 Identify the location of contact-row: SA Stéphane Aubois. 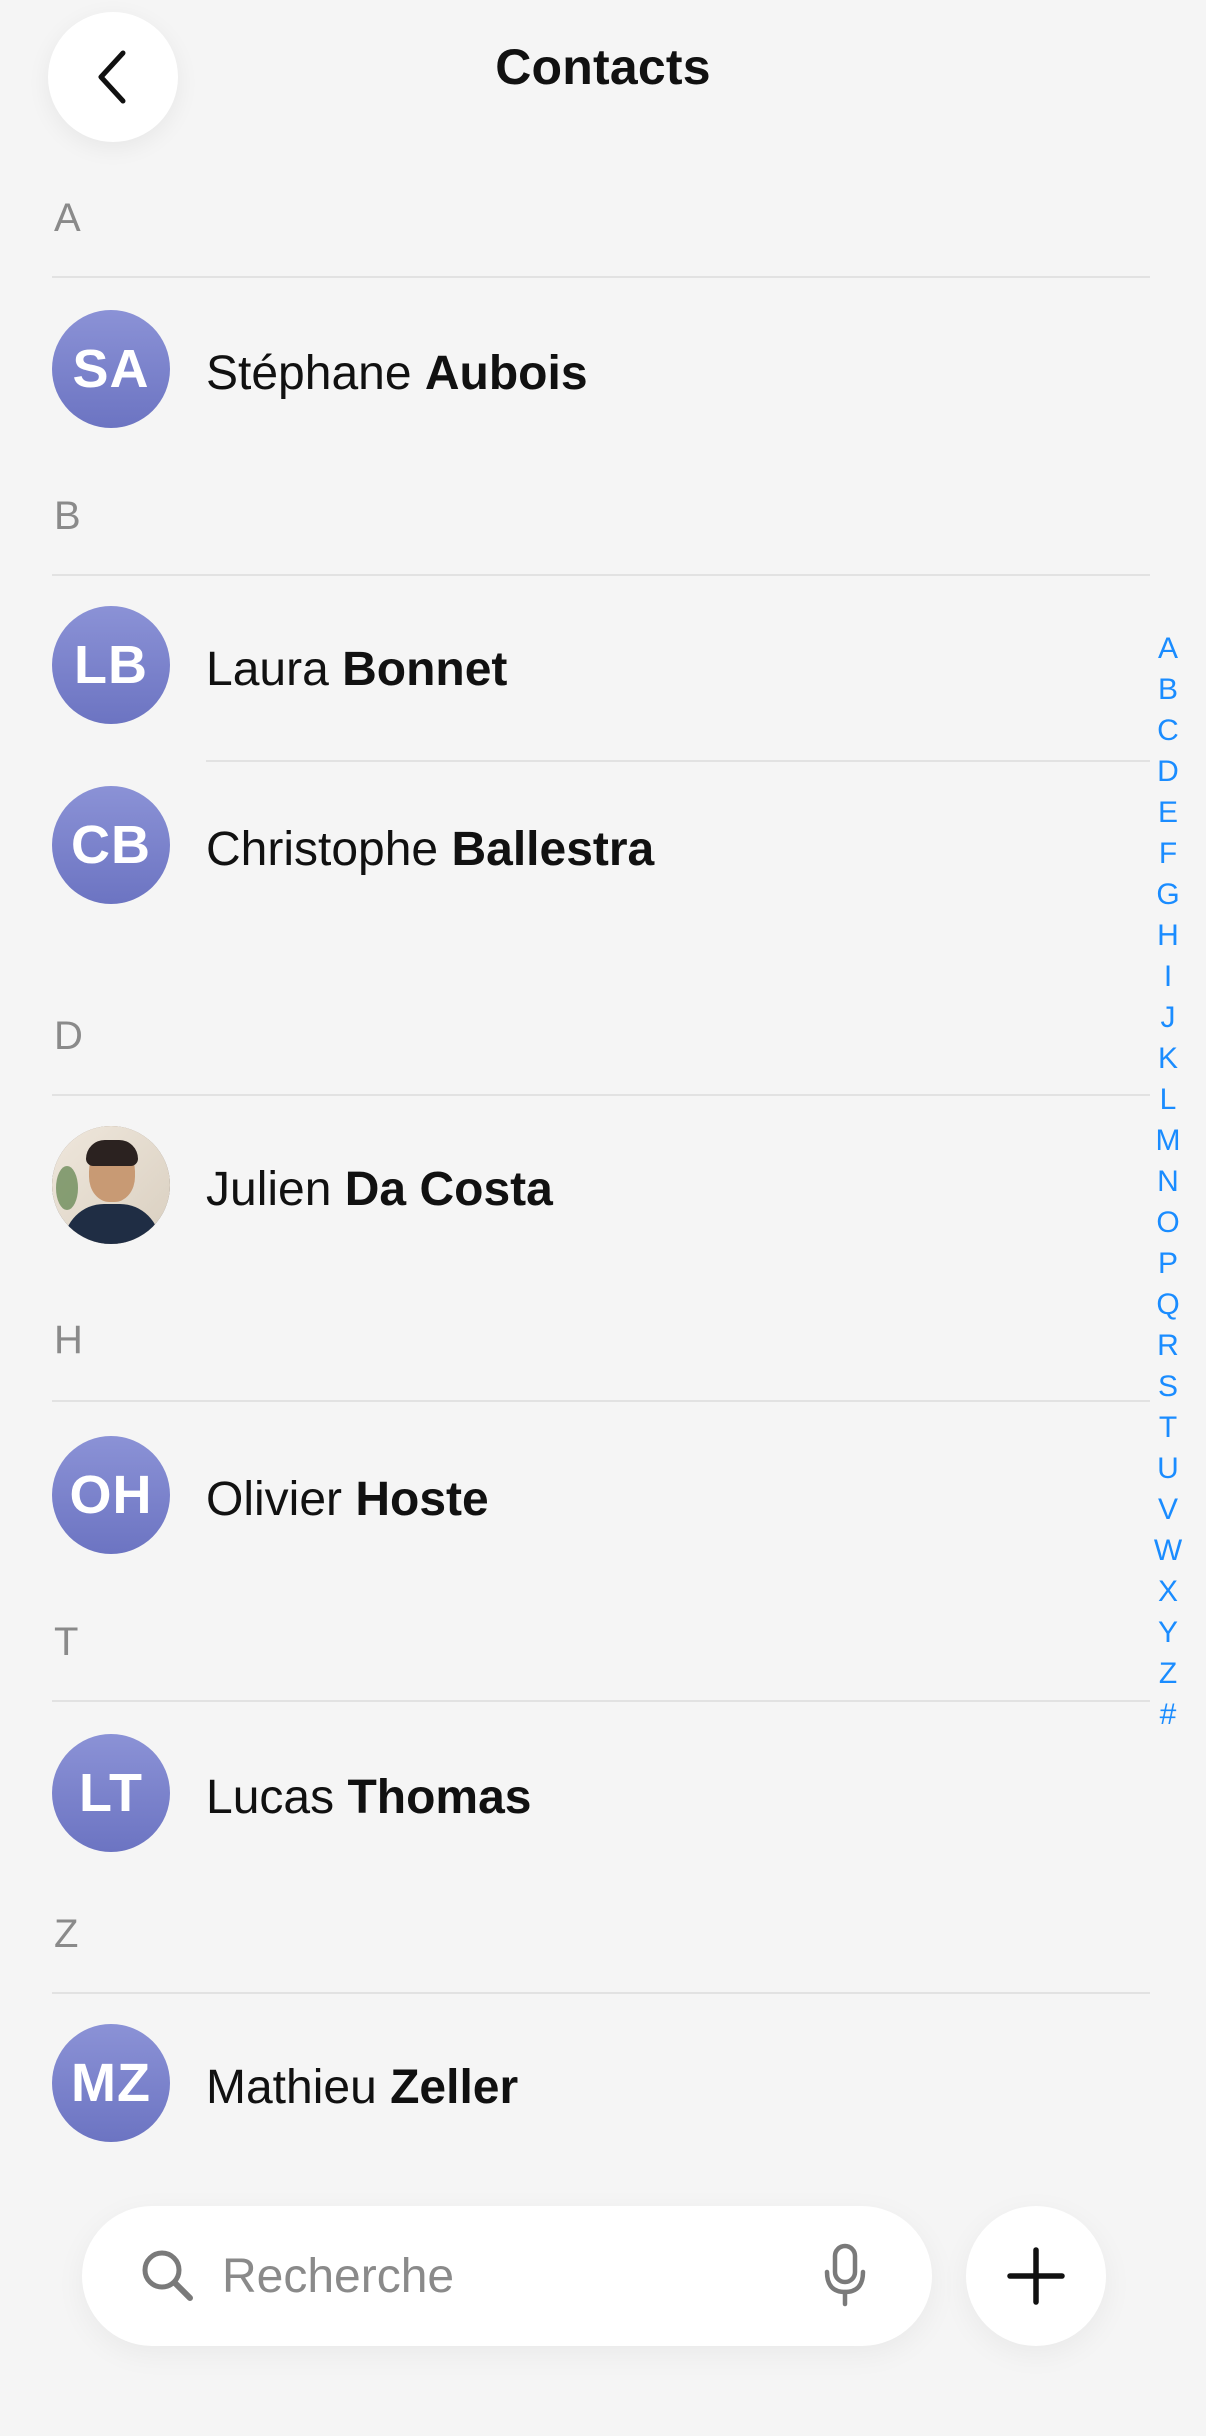
(575, 370).